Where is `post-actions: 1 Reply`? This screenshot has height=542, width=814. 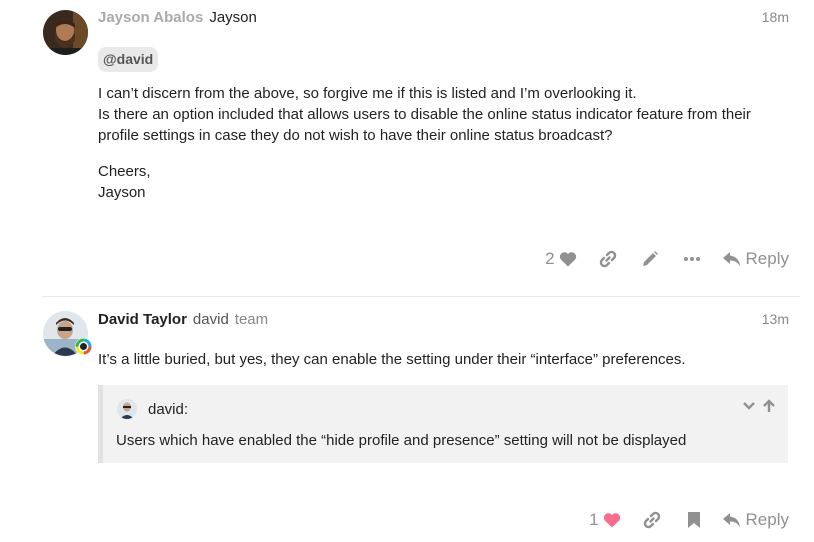 post-actions: 1 Reply is located at coordinates (689, 520).